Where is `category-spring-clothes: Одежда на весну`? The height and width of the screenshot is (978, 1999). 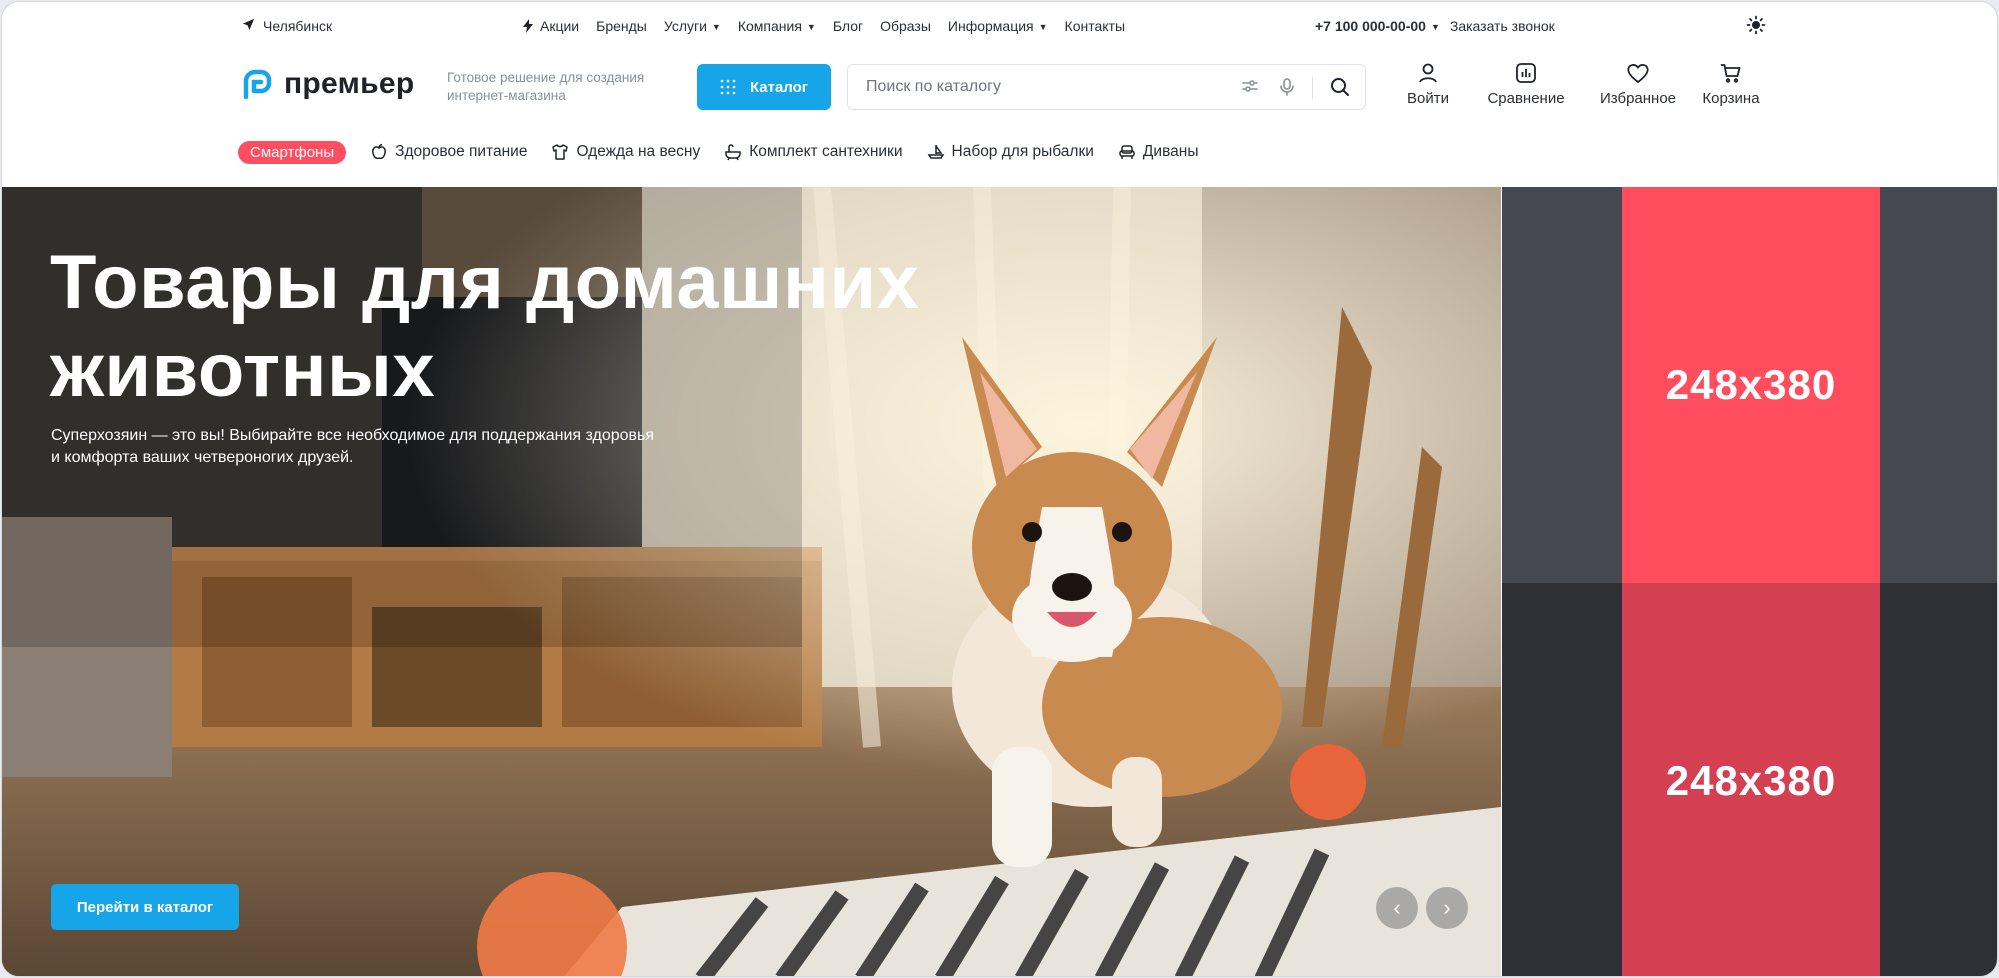
category-spring-clothes: Одежда на весну is located at coordinates (625, 152).